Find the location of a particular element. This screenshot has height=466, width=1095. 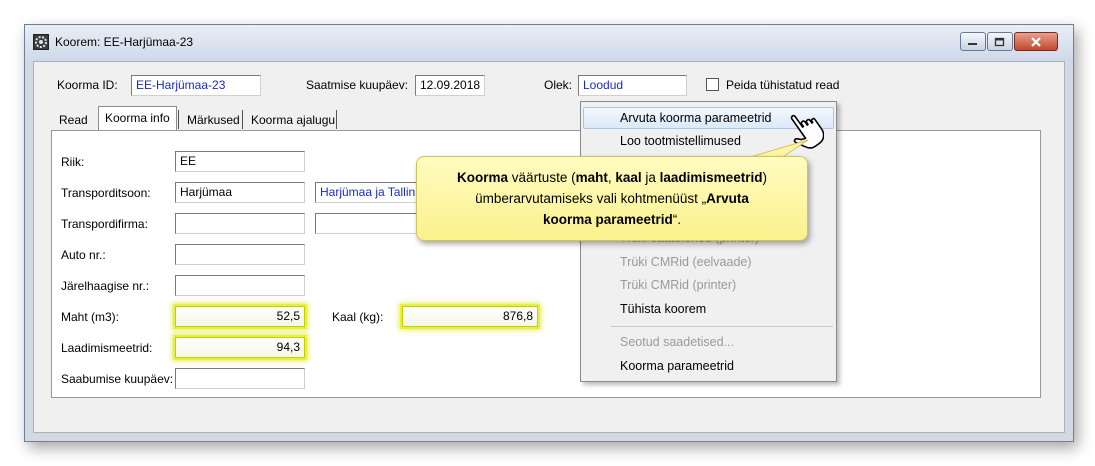

close-button is located at coordinates (1036, 41).